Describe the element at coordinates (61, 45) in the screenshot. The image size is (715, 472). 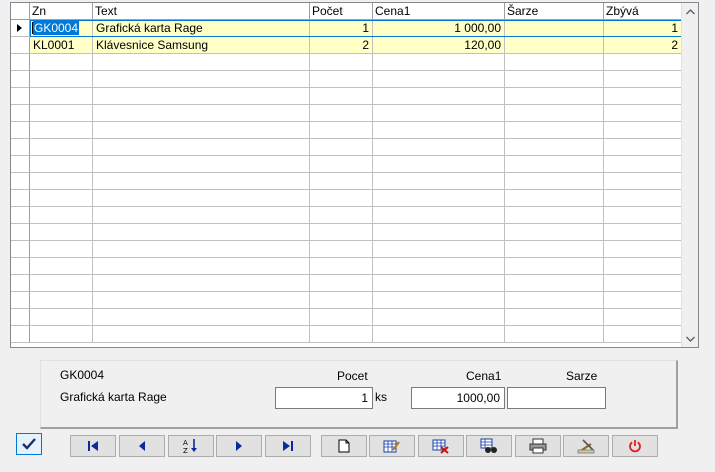
I see `cell-zn: KL0001` at that location.